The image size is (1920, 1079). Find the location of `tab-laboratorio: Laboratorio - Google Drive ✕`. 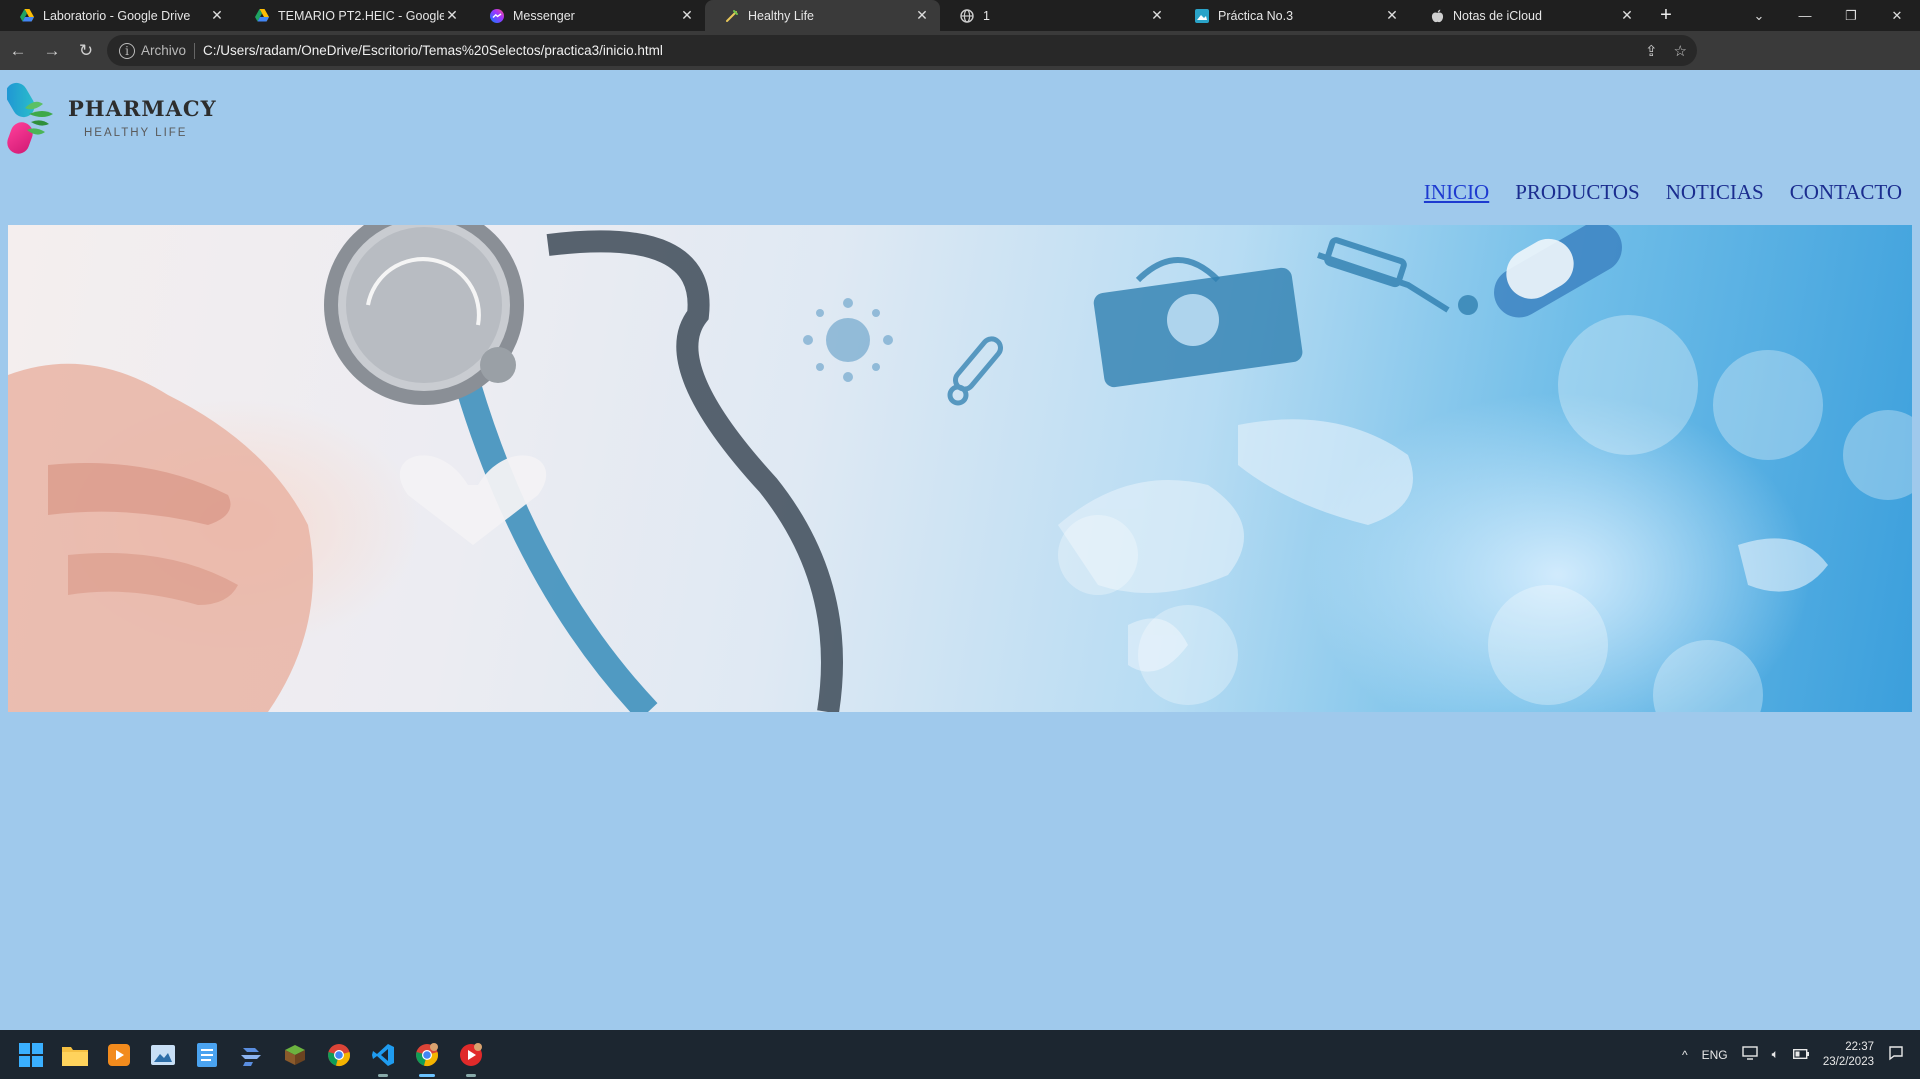

tab-laboratorio: Laboratorio - Google Drive ✕ is located at coordinates (117, 15).